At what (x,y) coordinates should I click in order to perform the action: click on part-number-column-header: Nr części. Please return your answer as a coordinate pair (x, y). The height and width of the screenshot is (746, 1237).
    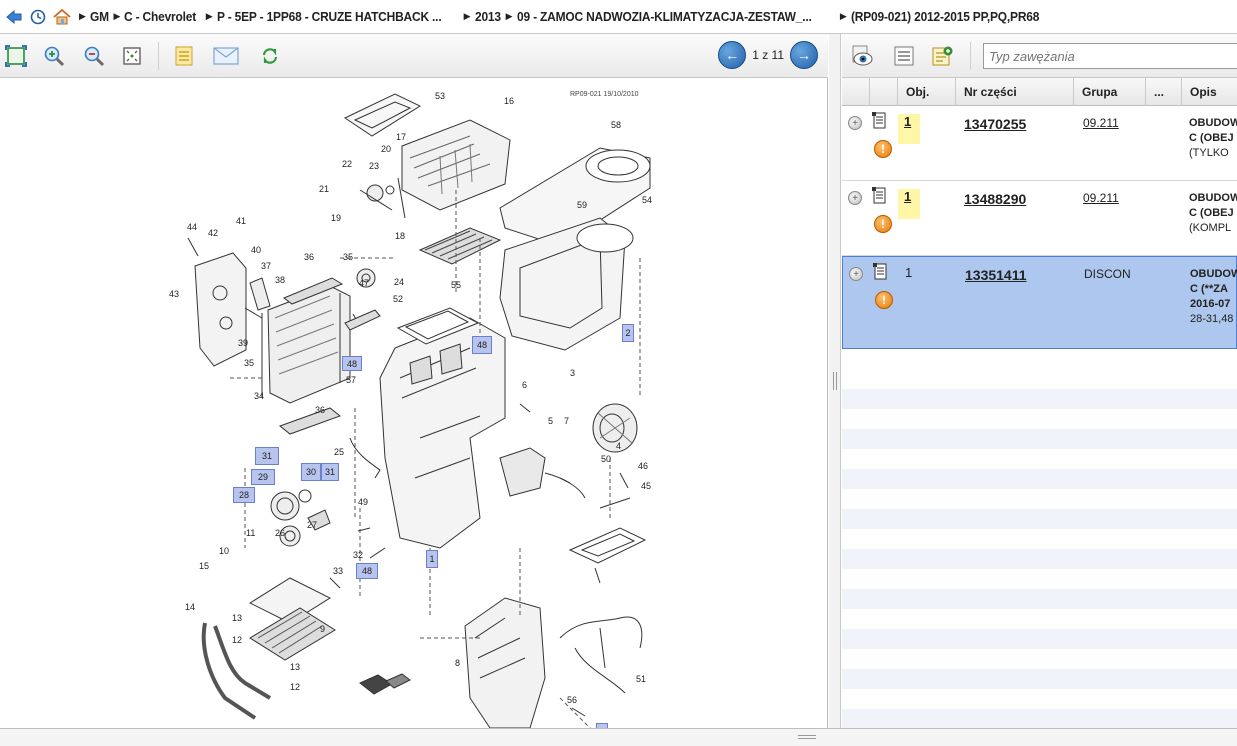
    Looking at the image, I should click on (1015, 92).